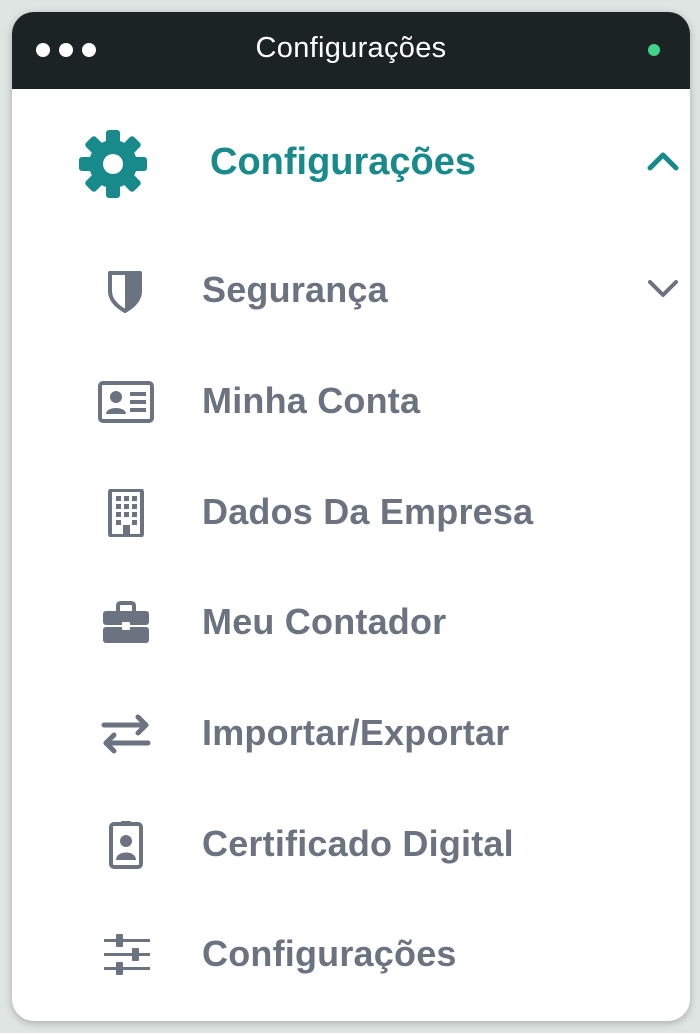 This screenshot has width=700, height=1033. Describe the element at coordinates (368, 511) in the screenshot. I see `menu-item-label: Dados Da Empresa` at that location.